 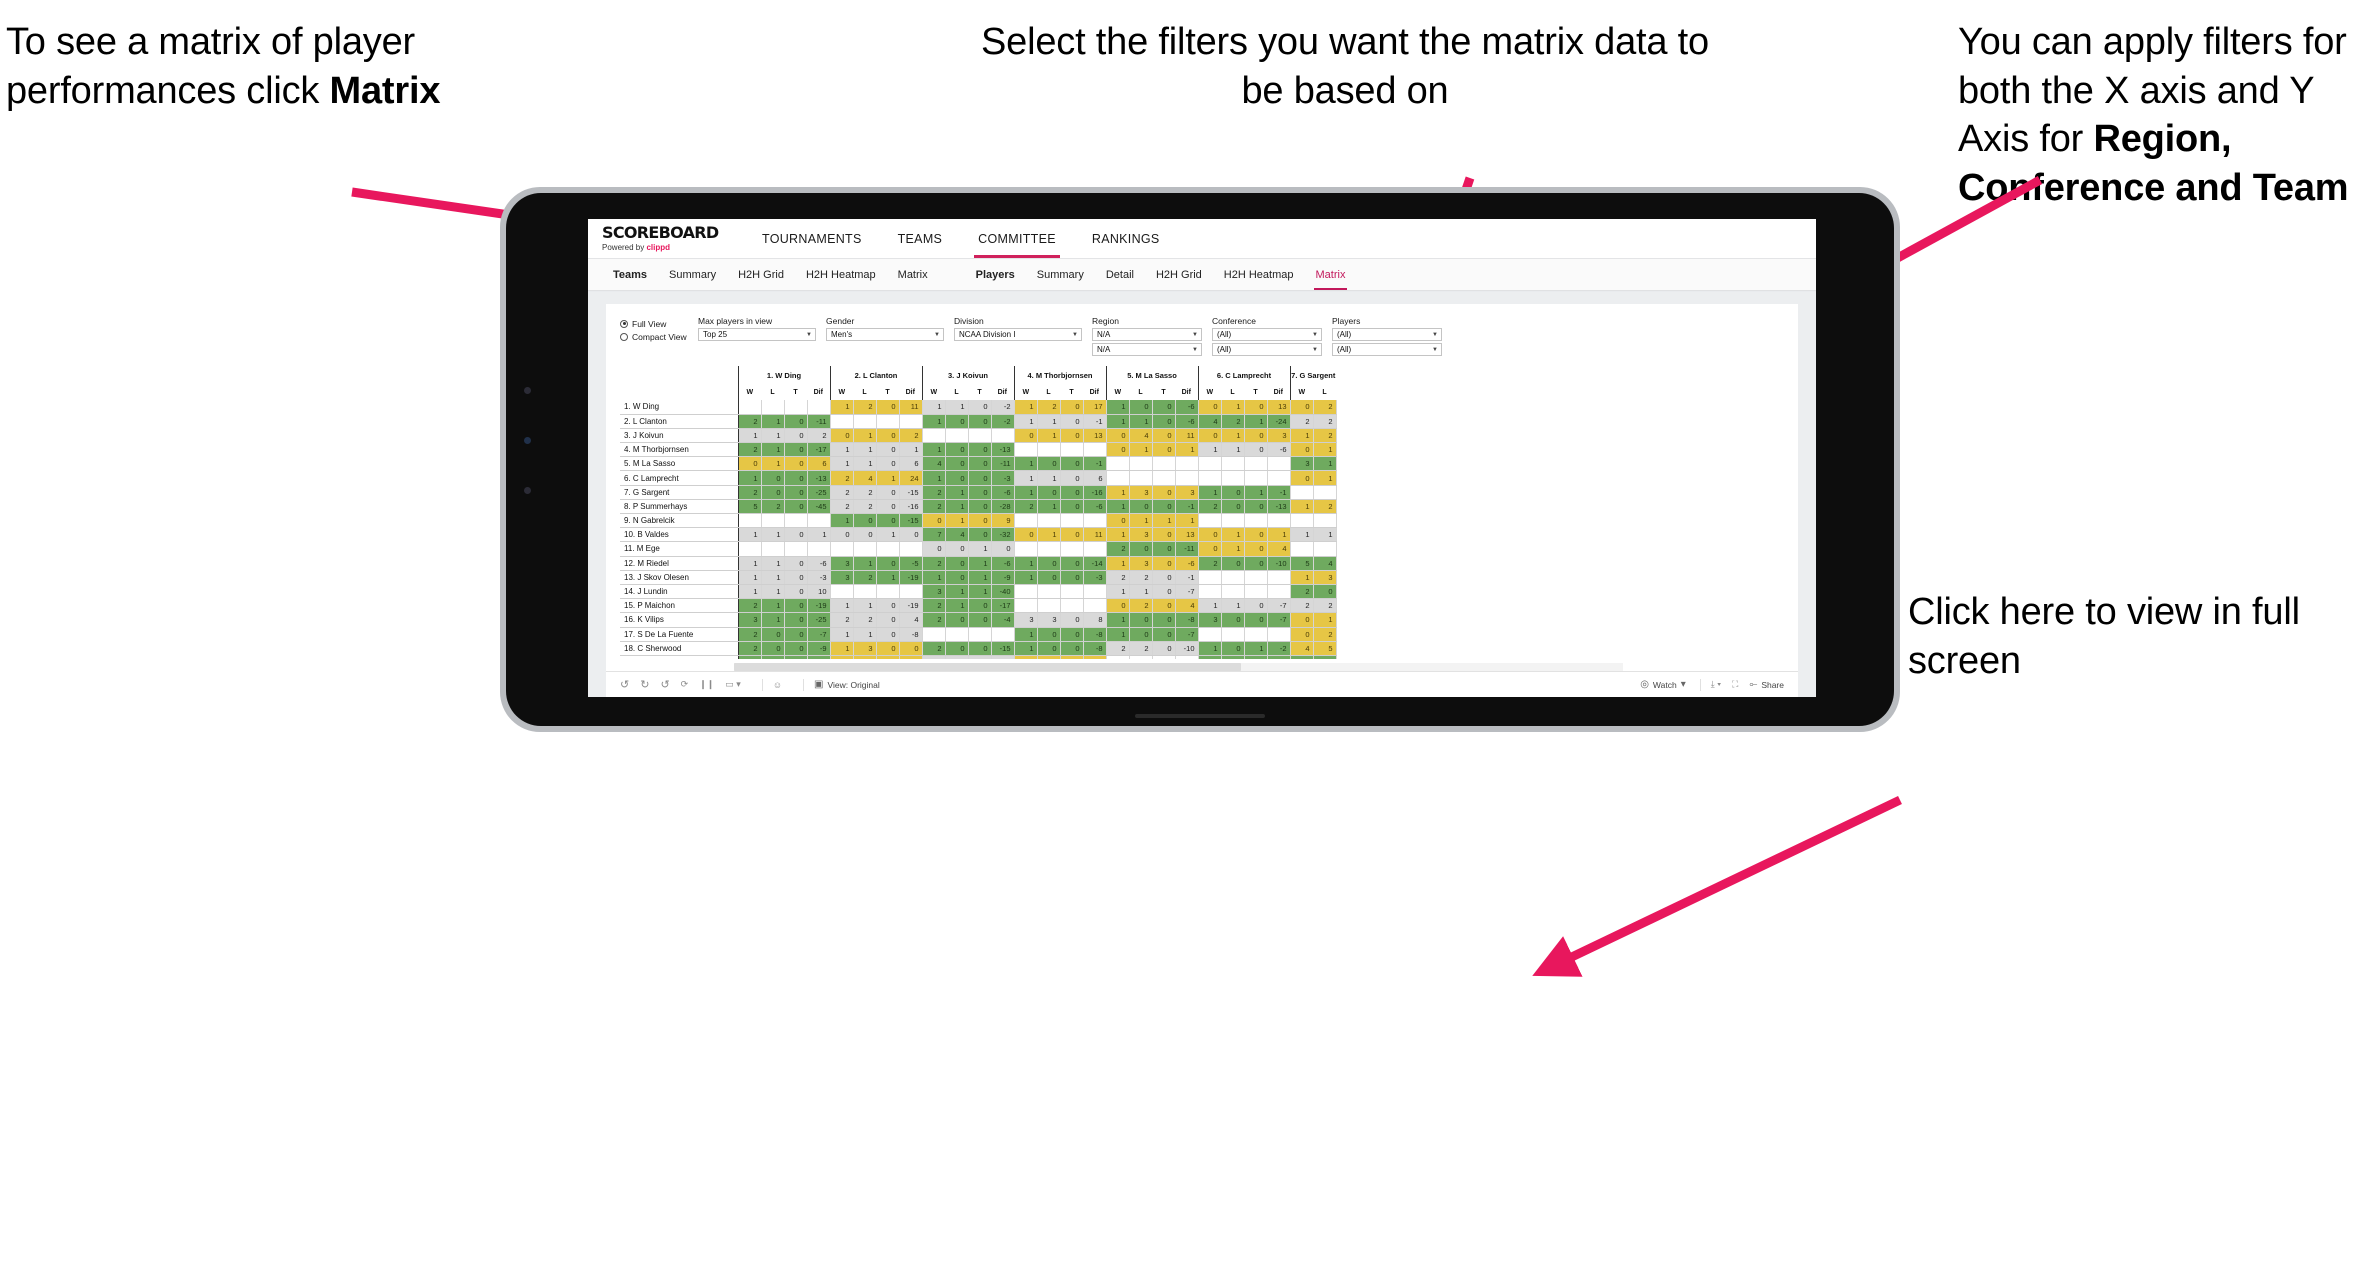 I want to click on matrix-cell: -7, so click(x=1279, y=606).